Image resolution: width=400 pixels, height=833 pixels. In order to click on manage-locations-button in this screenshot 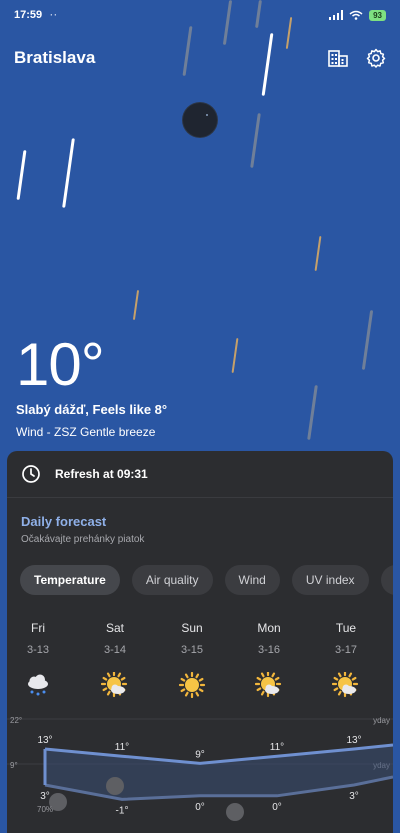, I will do `click(338, 58)`.